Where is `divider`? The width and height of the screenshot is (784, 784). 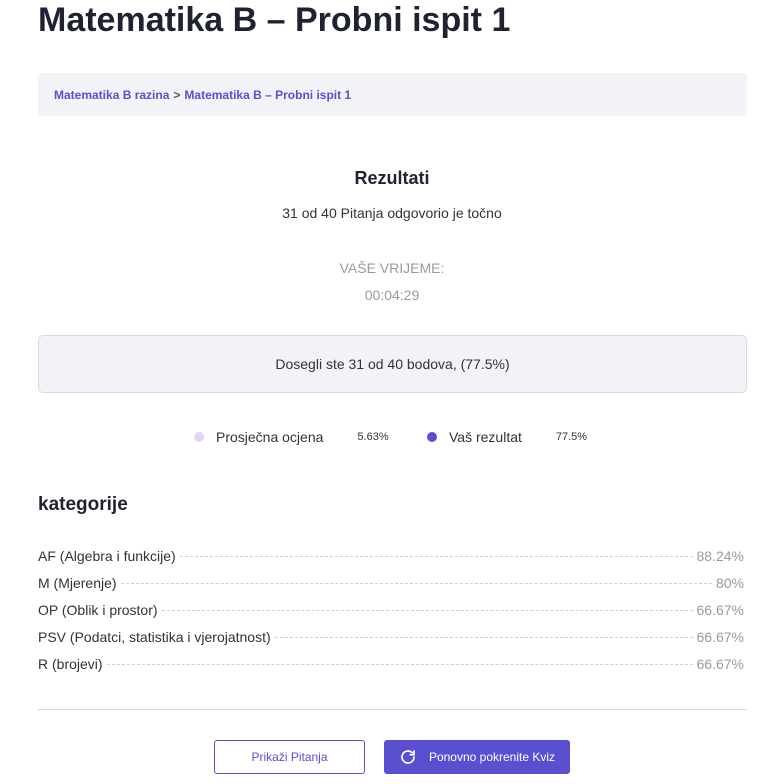 divider is located at coordinates (392, 709).